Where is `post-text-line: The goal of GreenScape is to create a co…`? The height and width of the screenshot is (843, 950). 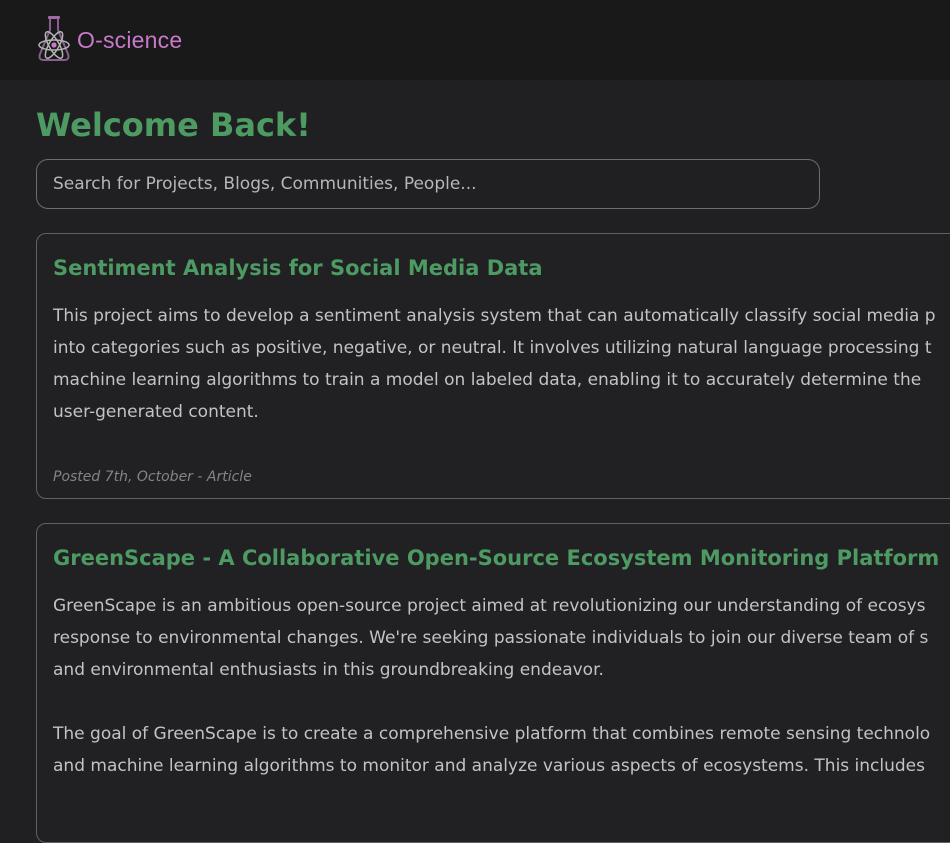 post-text-line: The goal of GreenScape is to create a co… is located at coordinates (492, 734).